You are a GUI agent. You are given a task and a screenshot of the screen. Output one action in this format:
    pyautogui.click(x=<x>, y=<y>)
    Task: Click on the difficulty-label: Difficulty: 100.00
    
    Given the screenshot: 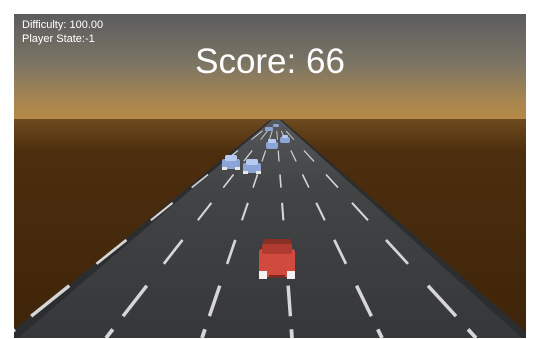 What is the action you would take?
    pyautogui.click(x=63, y=25)
    